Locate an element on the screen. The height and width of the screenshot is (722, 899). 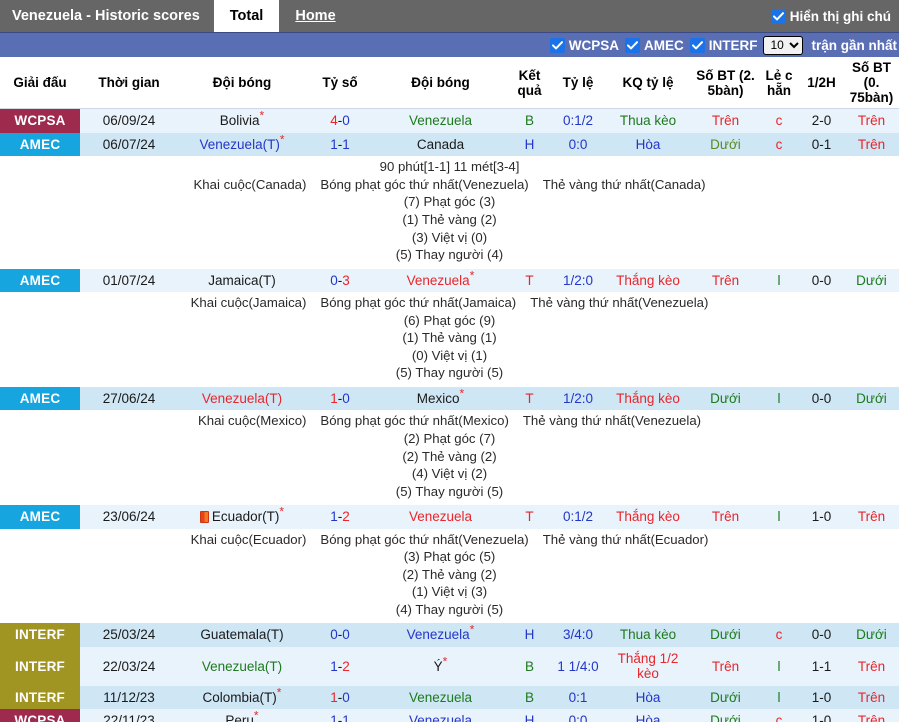
cell-time: 06/07/24 is located at coordinates (129, 144).